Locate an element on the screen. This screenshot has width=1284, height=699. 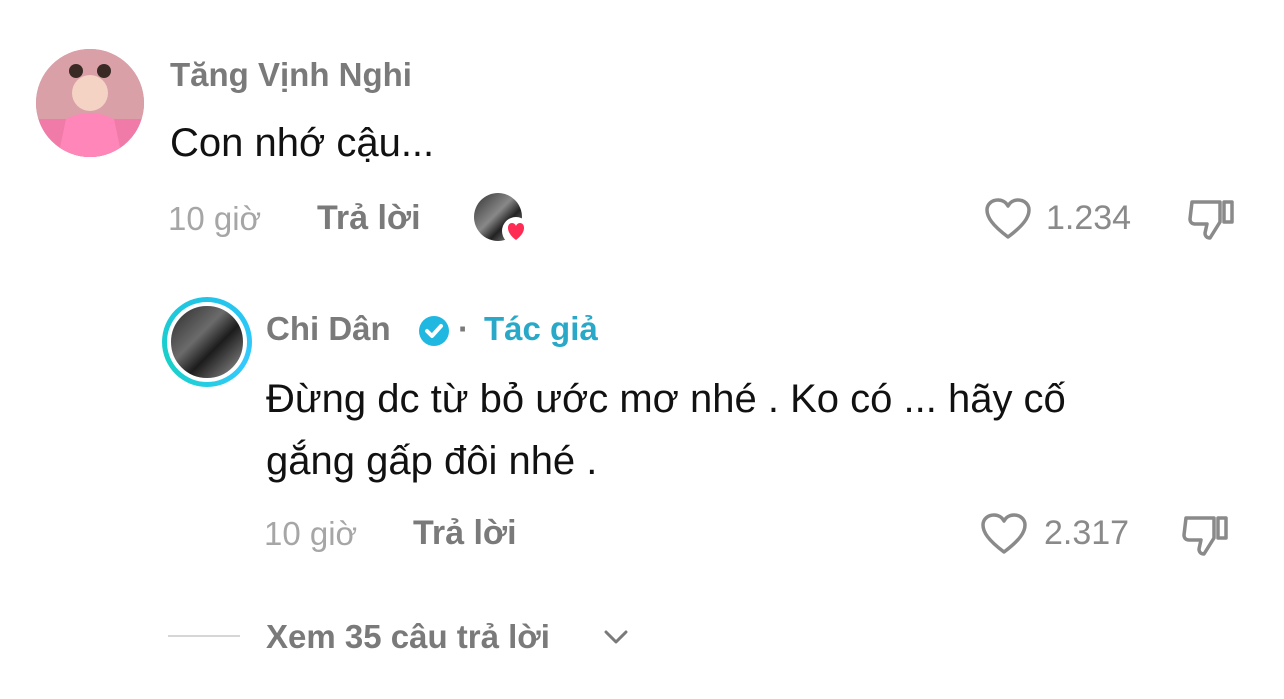
author-avatar-ring is located at coordinates (207, 342).